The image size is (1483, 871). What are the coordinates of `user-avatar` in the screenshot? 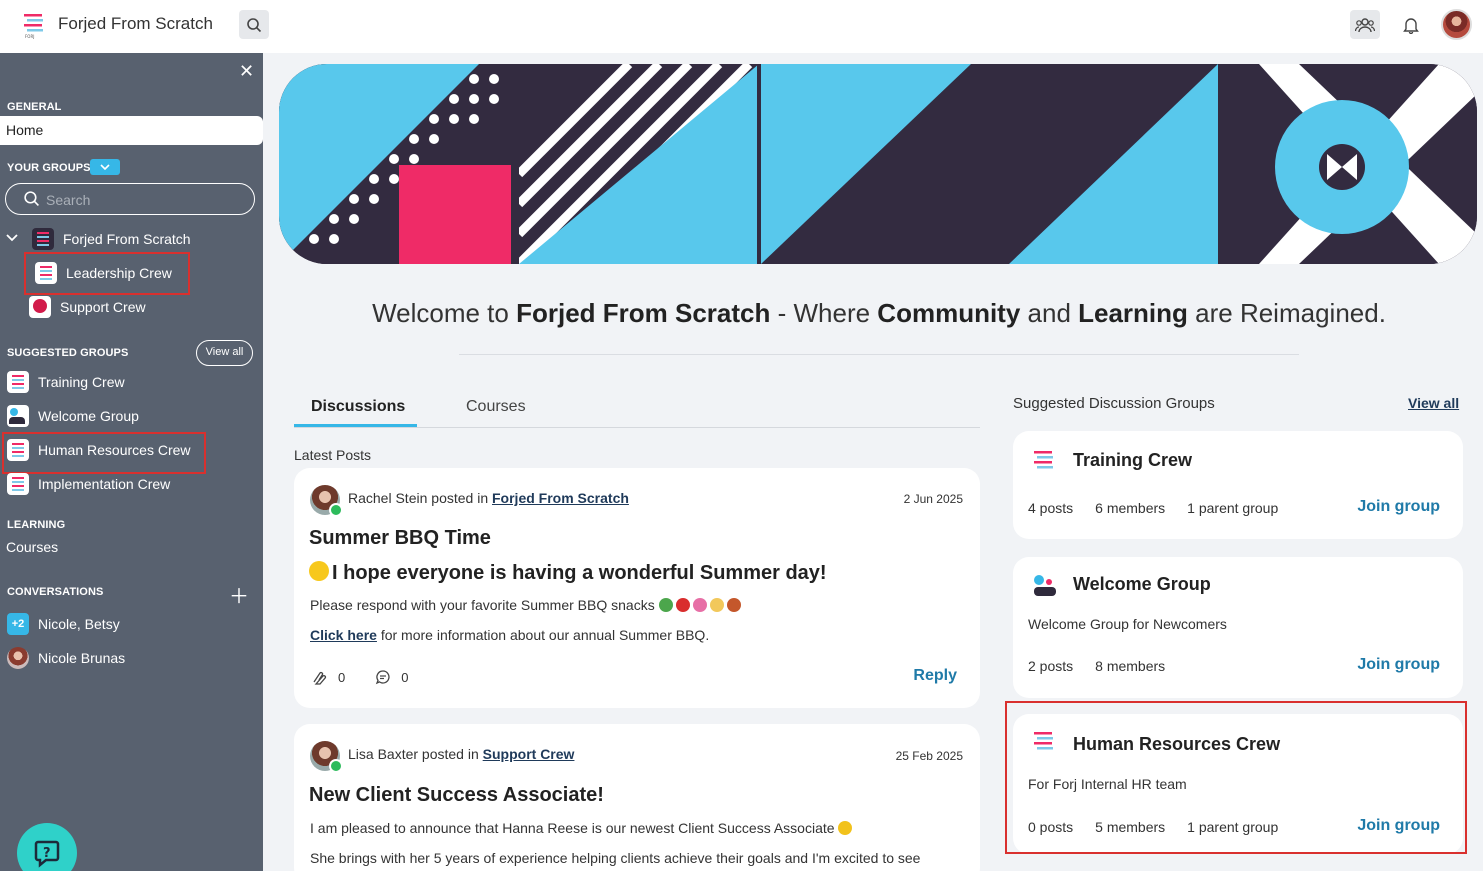 It's located at (1456, 24).